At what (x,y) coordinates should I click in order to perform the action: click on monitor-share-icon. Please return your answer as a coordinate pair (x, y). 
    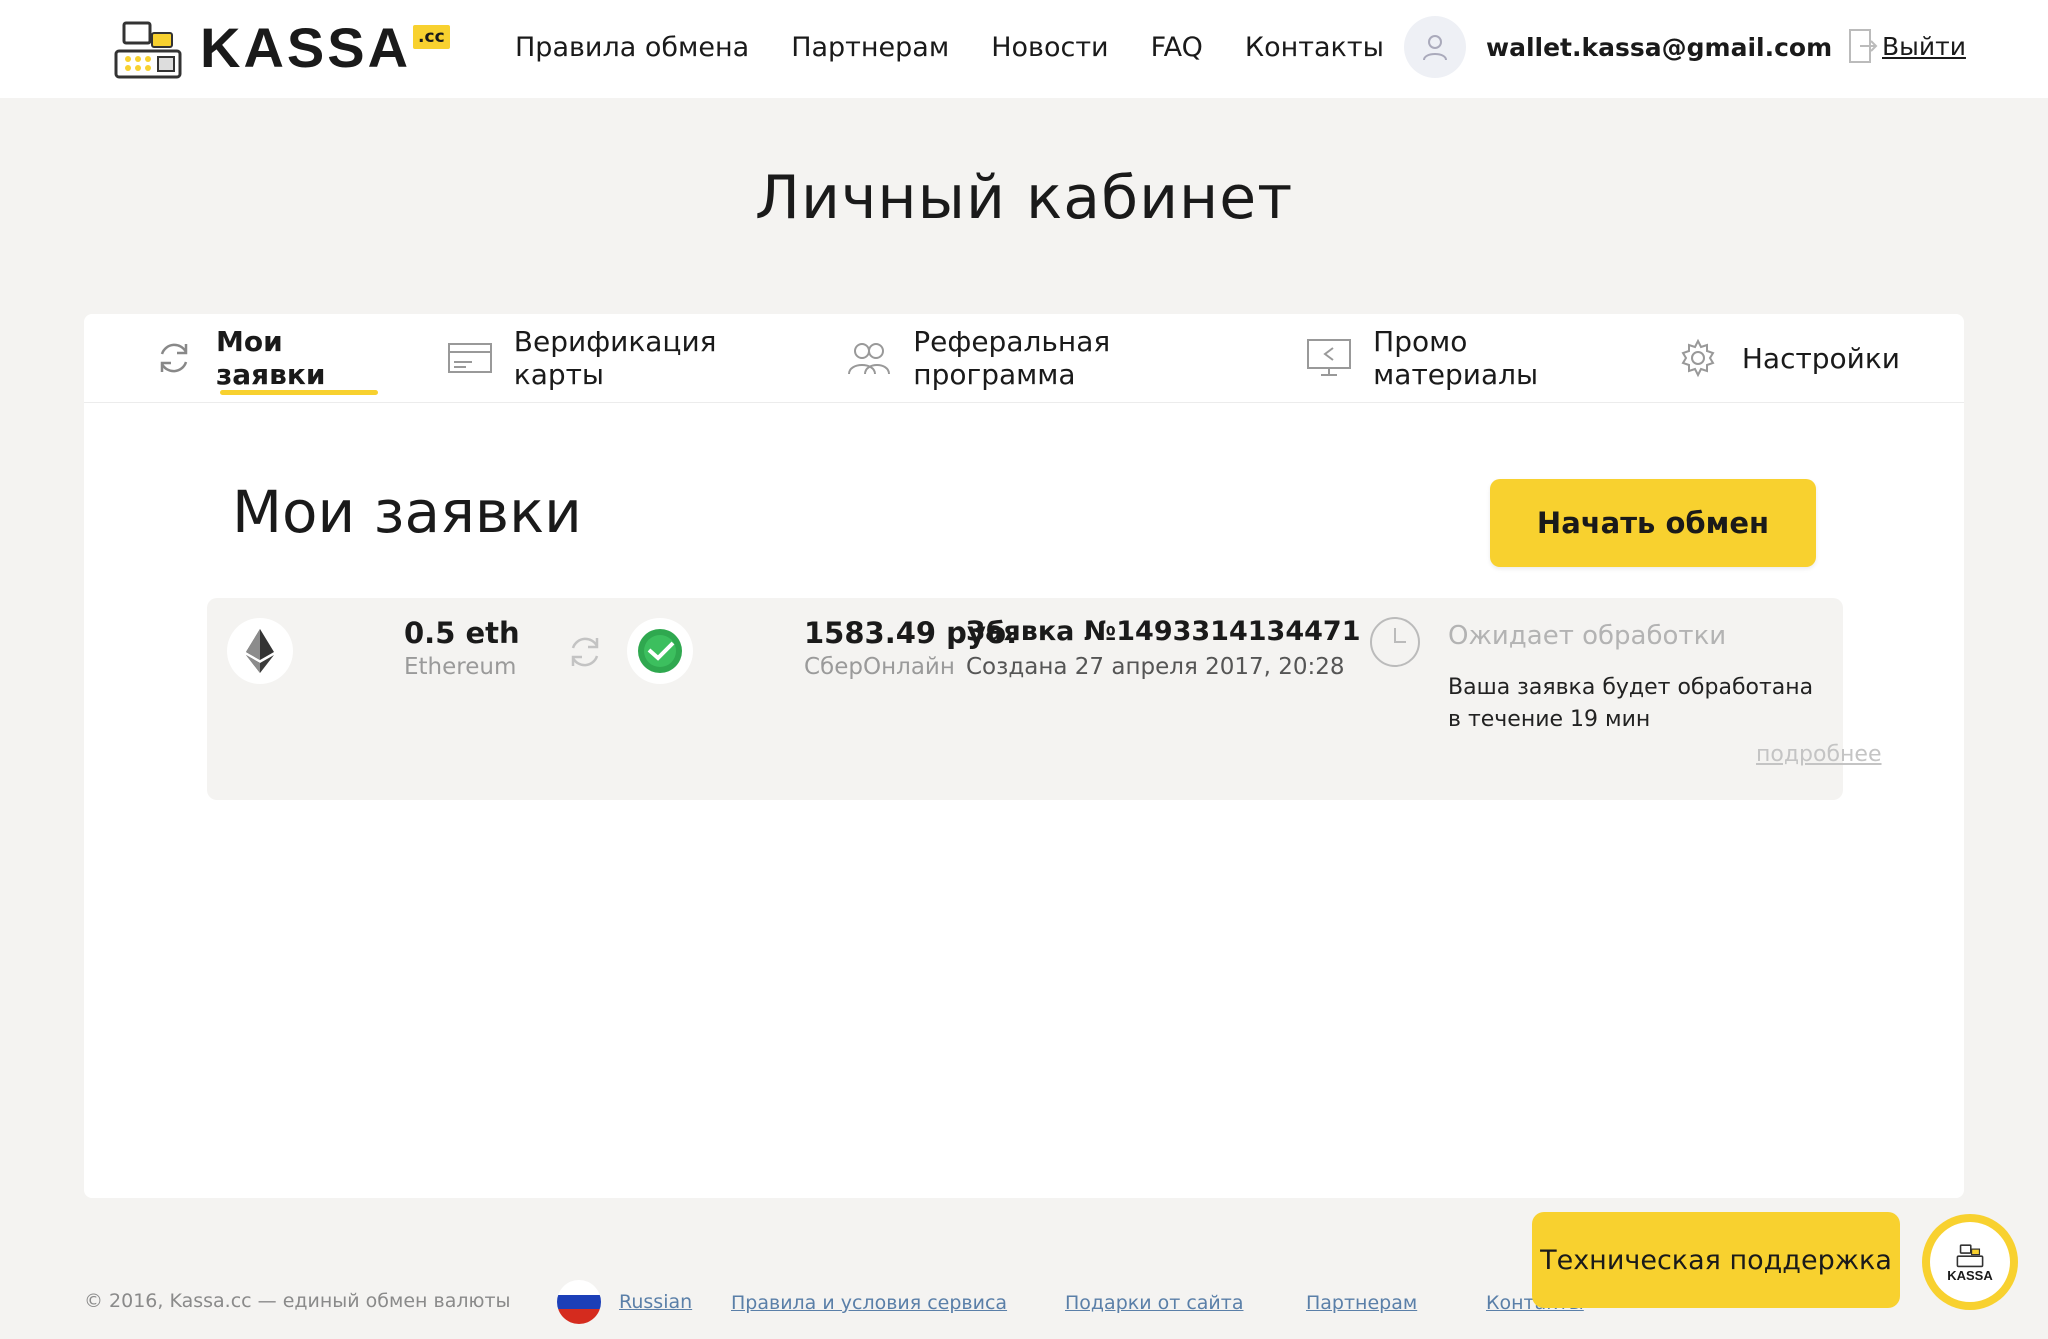
    Looking at the image, I should click on (1329, 358).